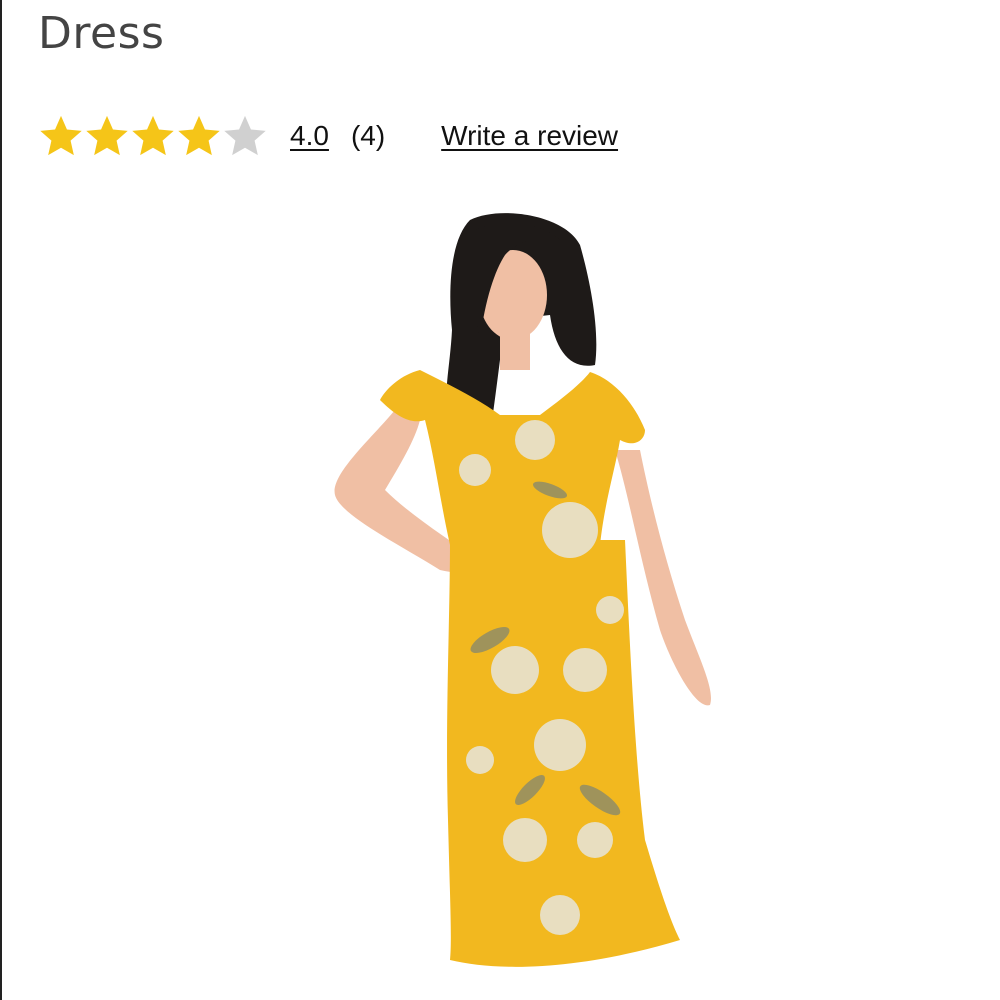  Describe the element at coordinates (1, 500) in the screenshot. I see `left-border` at that location.